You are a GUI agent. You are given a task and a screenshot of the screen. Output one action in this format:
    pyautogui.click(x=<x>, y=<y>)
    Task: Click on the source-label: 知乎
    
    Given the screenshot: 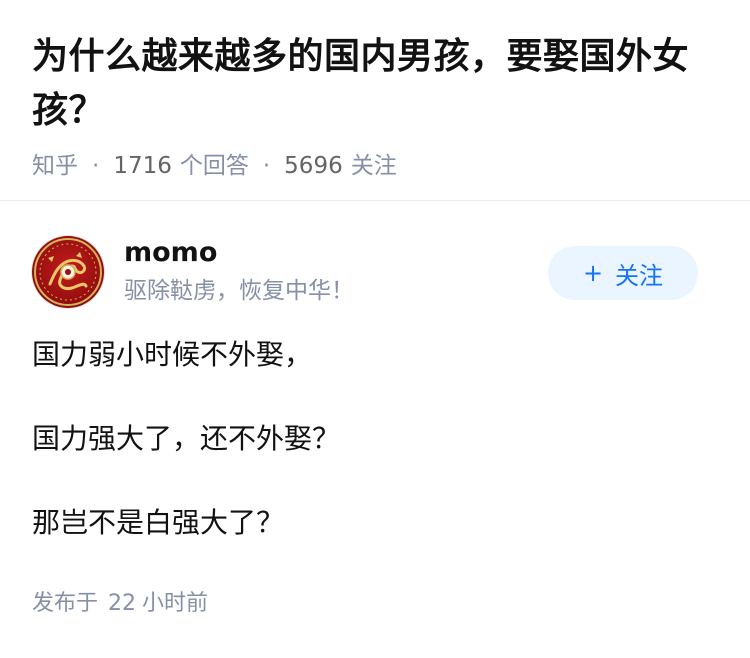 What is the action you would take?
    pyautogui.click(x=55, y=166)
    